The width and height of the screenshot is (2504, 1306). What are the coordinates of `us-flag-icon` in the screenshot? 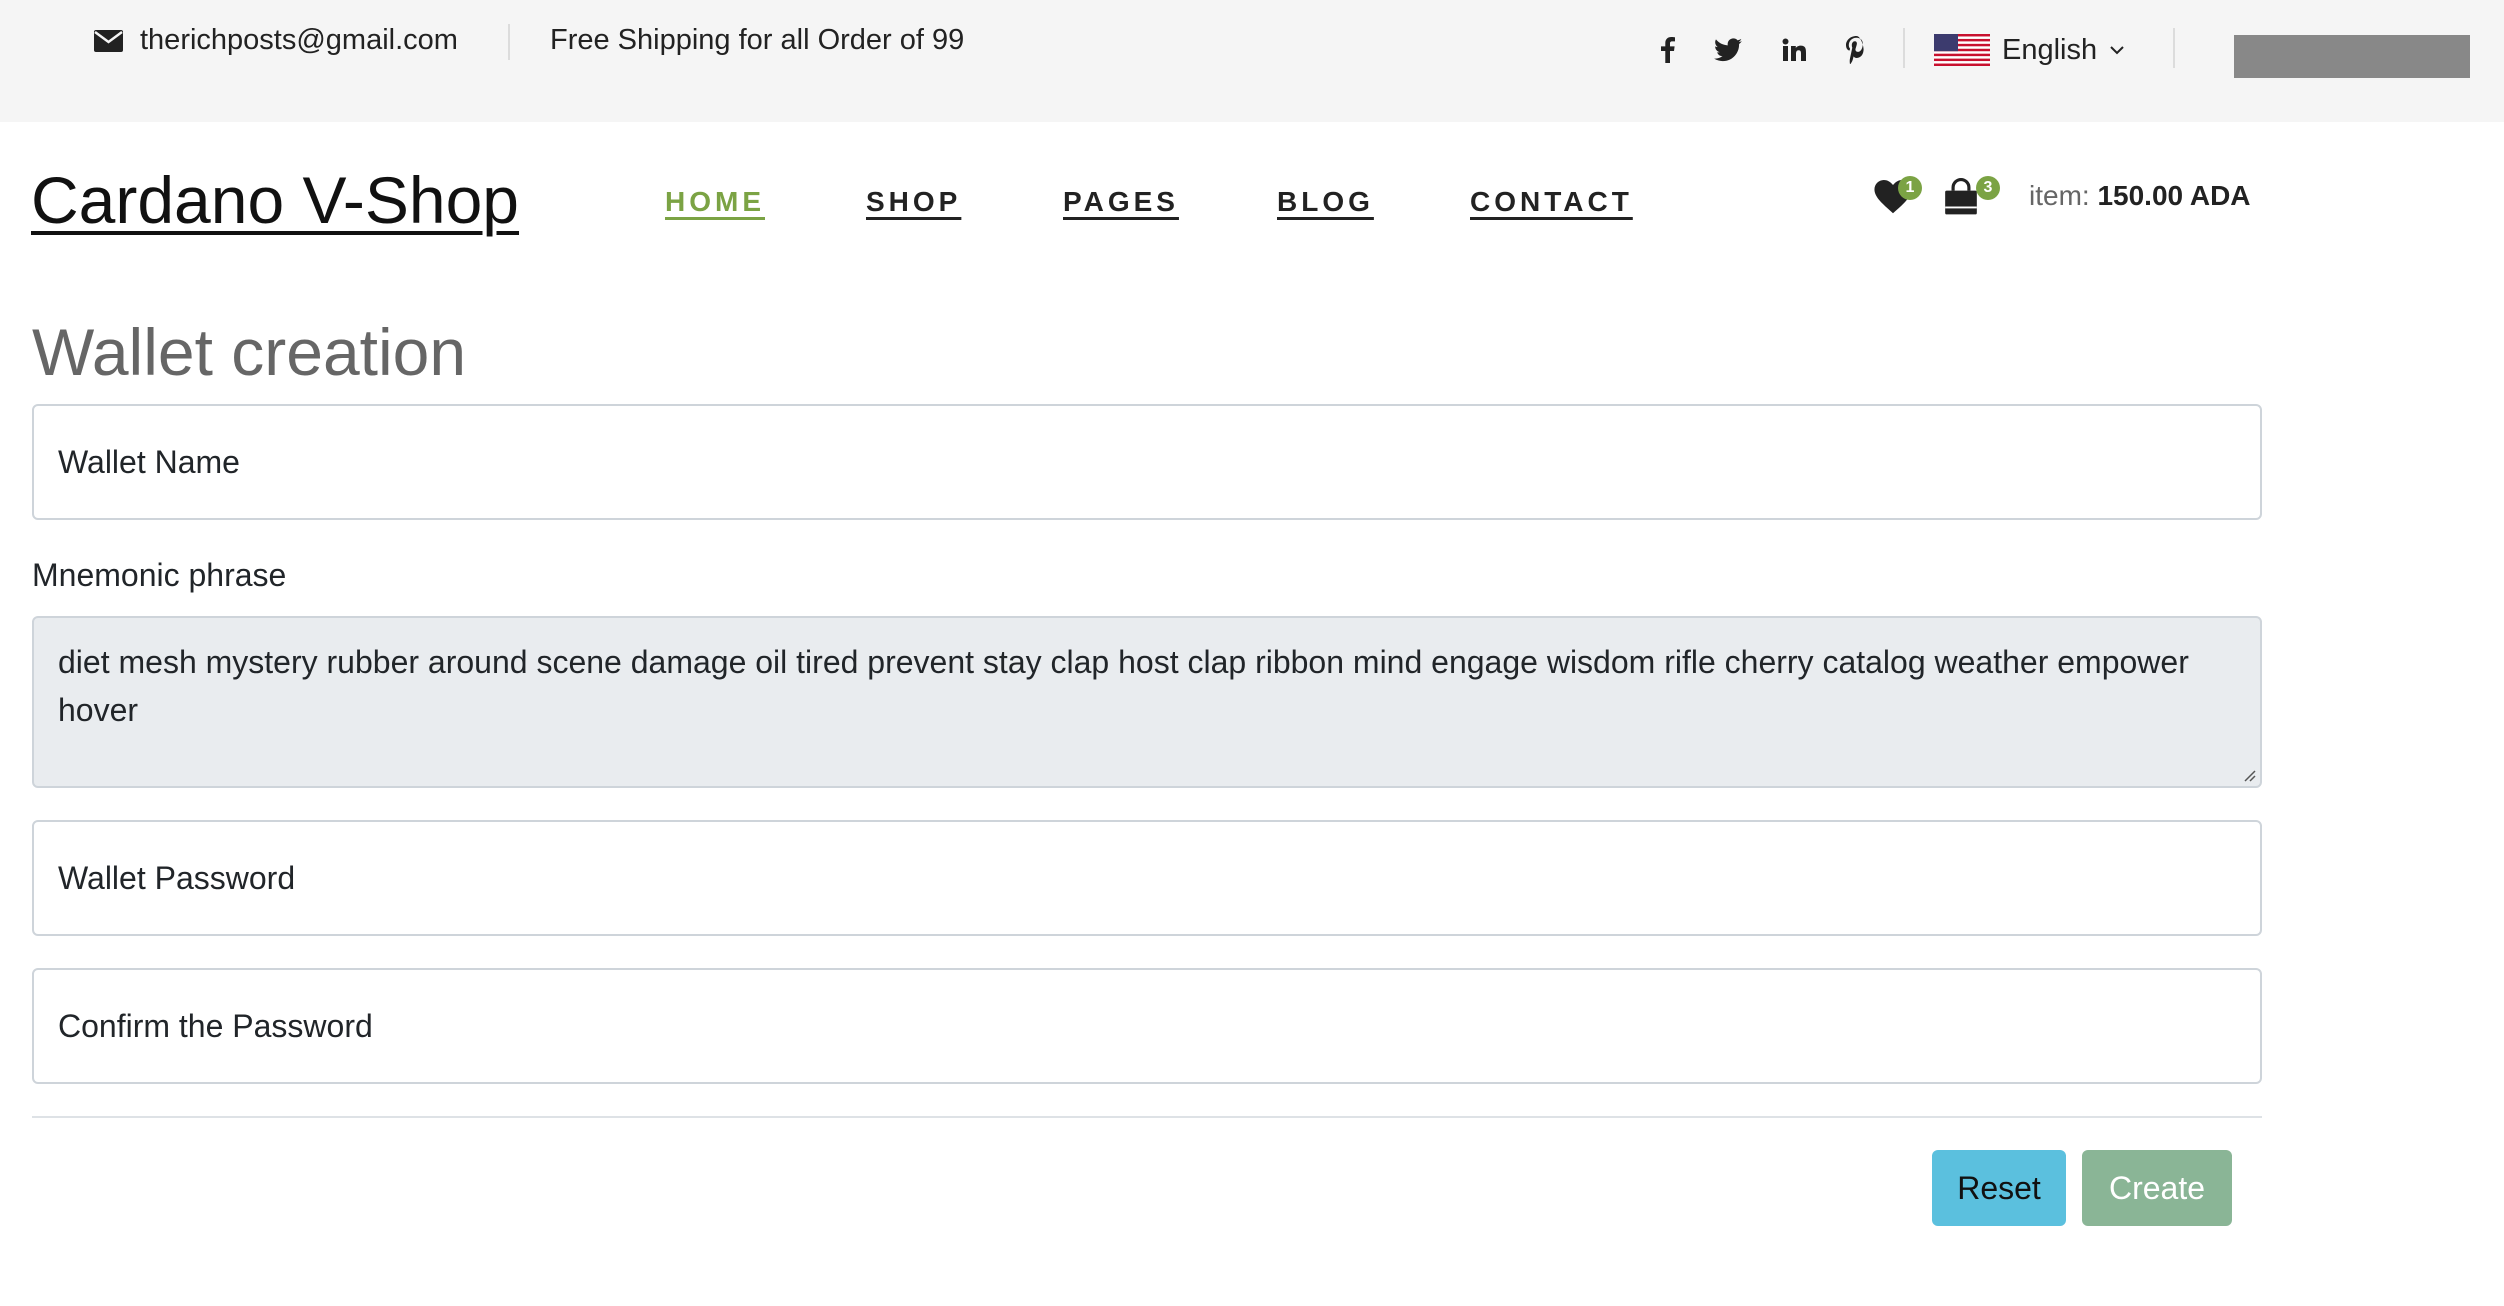 It's located at (1962, 50).